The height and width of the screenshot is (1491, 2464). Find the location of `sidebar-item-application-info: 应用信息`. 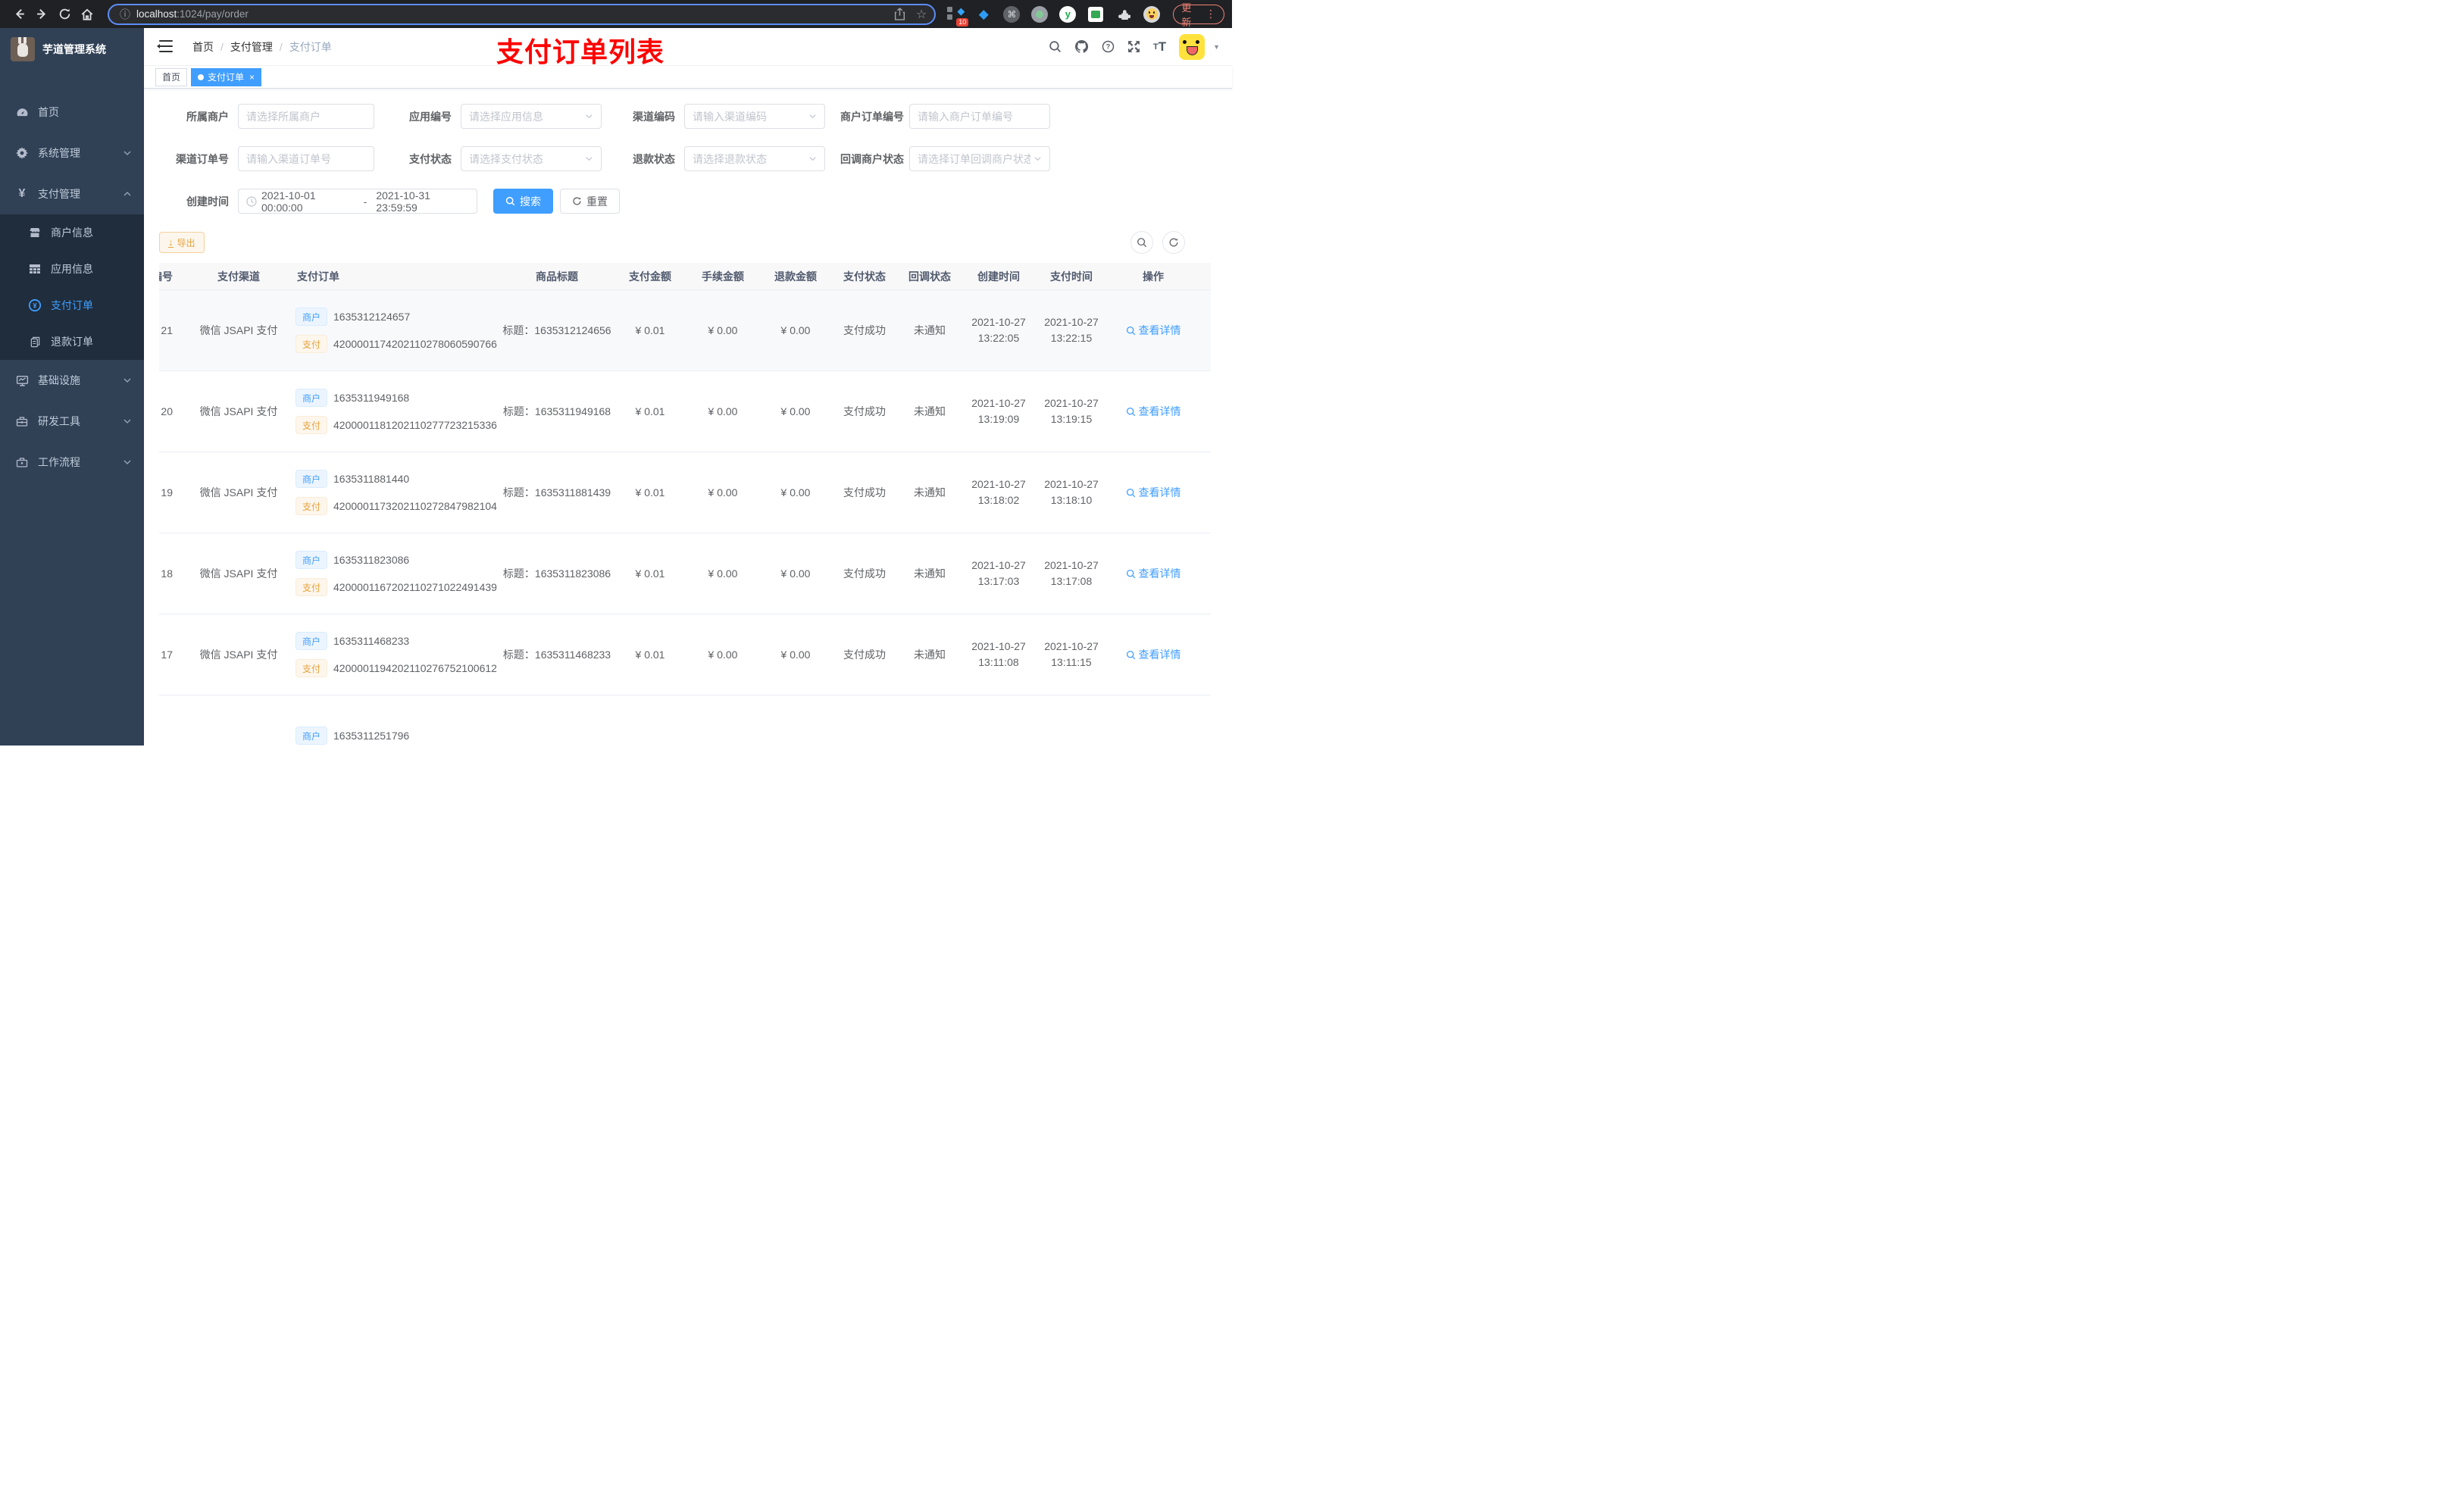

sidebar-item-application-info: 应用信息 is located at coordinates (72, 269).